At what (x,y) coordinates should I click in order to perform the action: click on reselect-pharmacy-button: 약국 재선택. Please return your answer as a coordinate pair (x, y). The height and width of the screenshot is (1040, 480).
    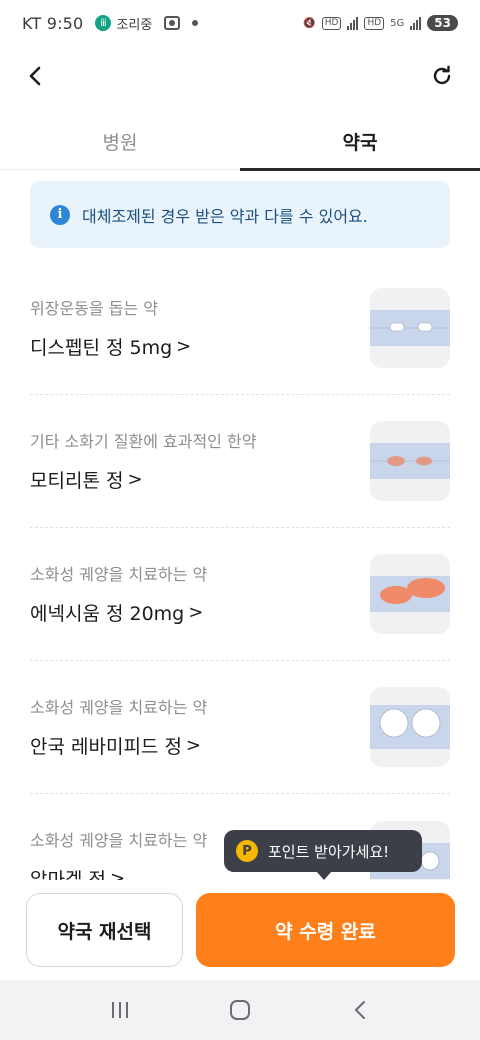
    Looking at the image, I should click on (104, 930).